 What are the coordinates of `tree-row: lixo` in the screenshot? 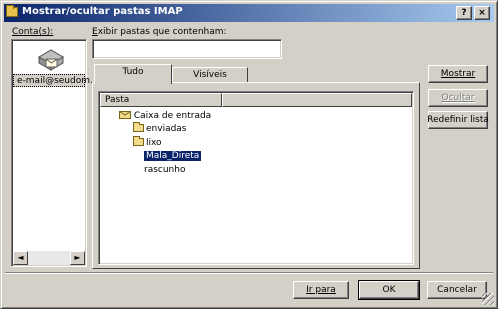 It's located at (147, 143).